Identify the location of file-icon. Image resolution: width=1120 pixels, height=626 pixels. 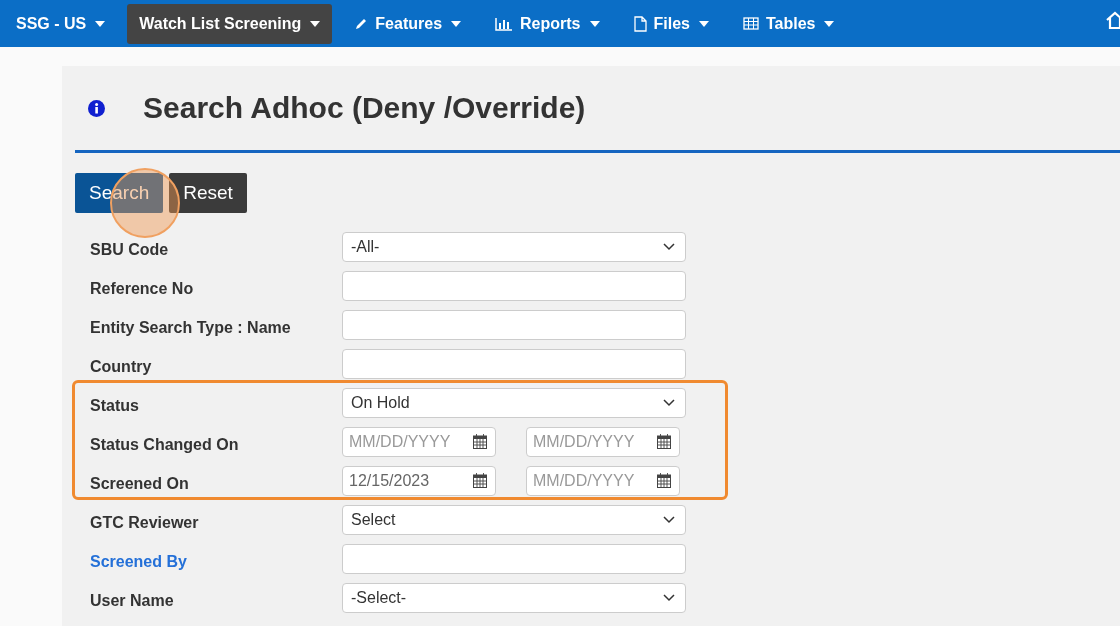
(640, 23).